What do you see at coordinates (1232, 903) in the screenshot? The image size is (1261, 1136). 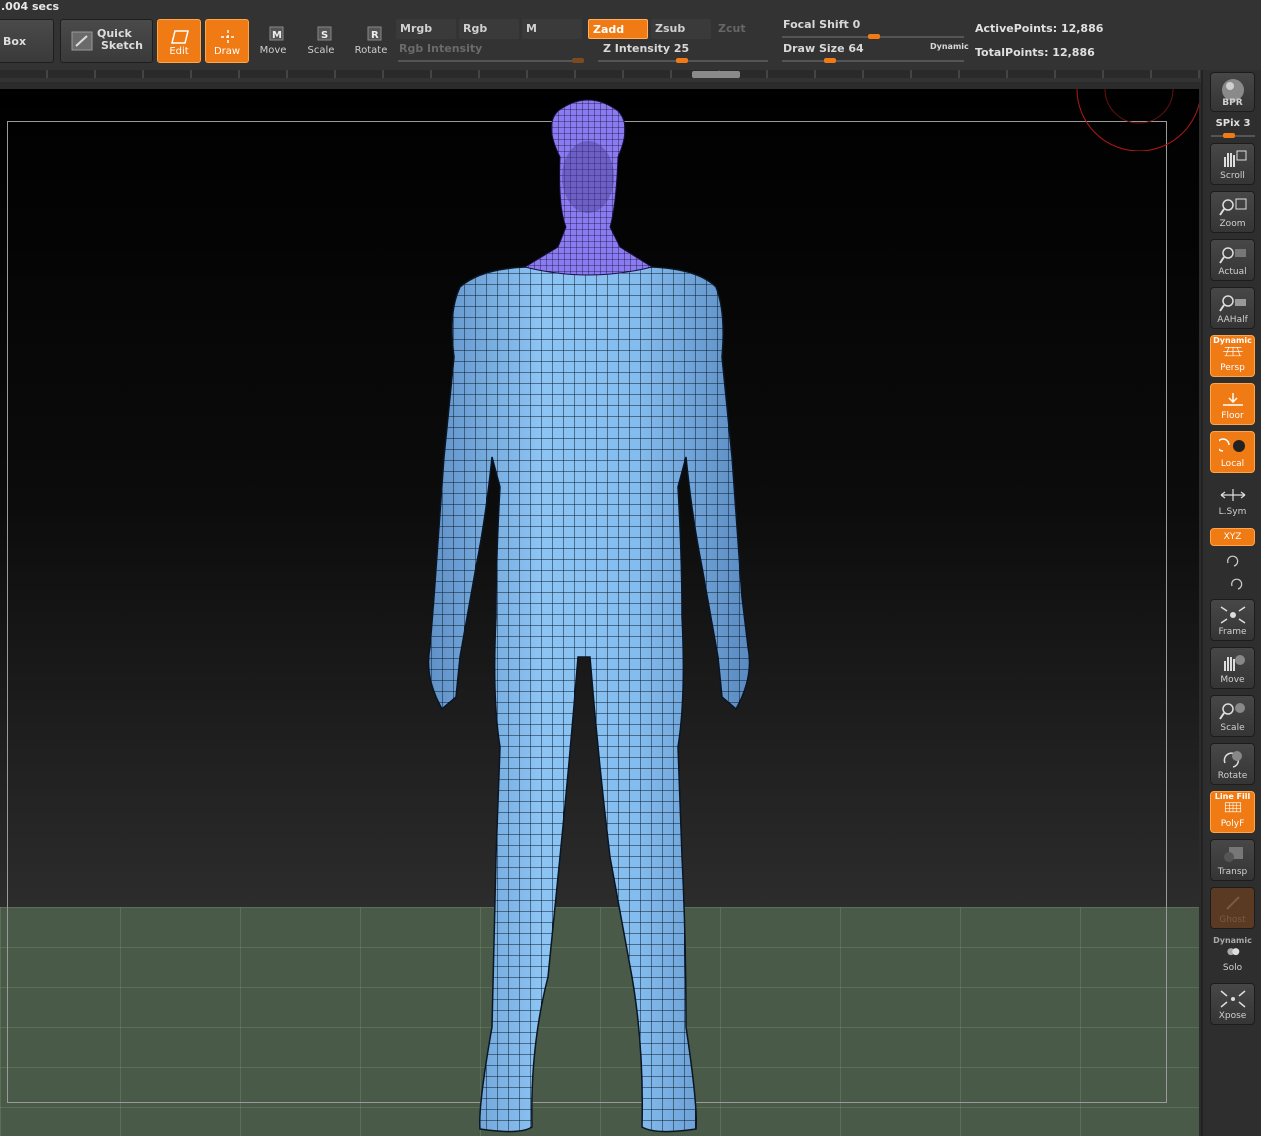 I see `ghost-icon` at bounding box center [1232, 903].